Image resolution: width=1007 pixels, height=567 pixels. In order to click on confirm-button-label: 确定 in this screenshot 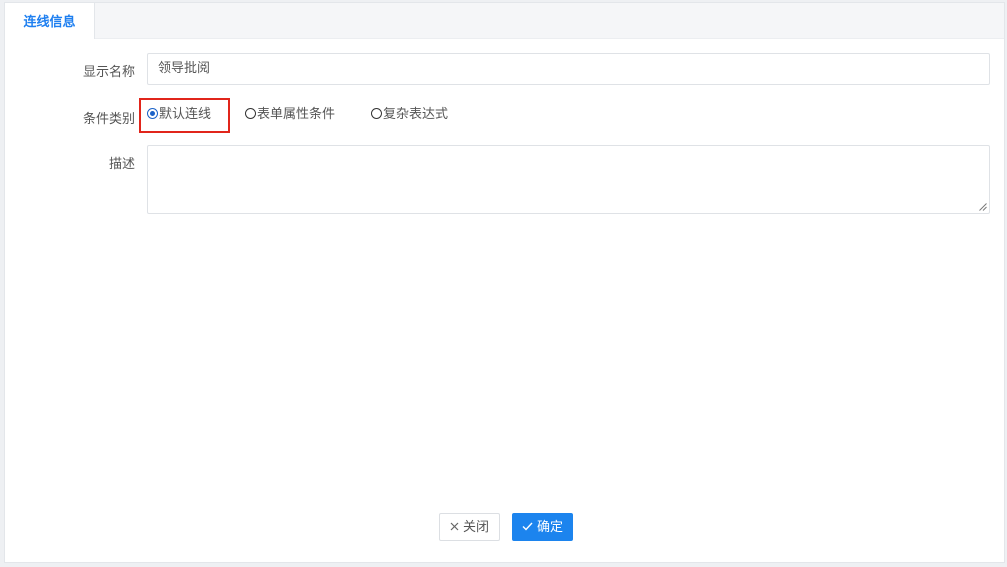, I will do `click(549, 527)`.